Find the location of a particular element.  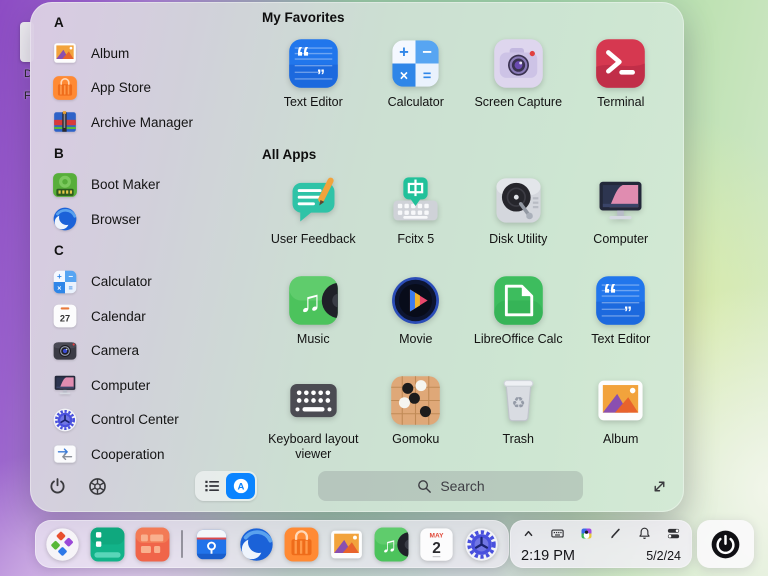

app-fcitx-5: Fcitx 5 is located at coordinates (416, 224).